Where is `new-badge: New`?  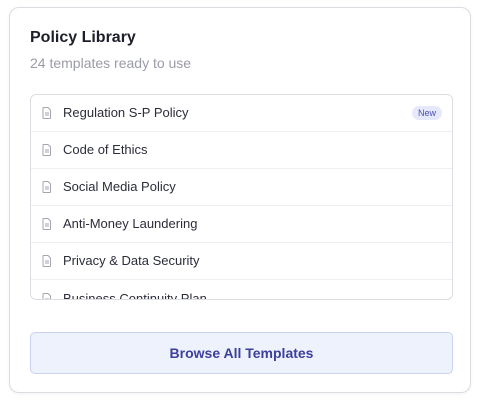
new-badge: New is located at coordinates (426, 113).